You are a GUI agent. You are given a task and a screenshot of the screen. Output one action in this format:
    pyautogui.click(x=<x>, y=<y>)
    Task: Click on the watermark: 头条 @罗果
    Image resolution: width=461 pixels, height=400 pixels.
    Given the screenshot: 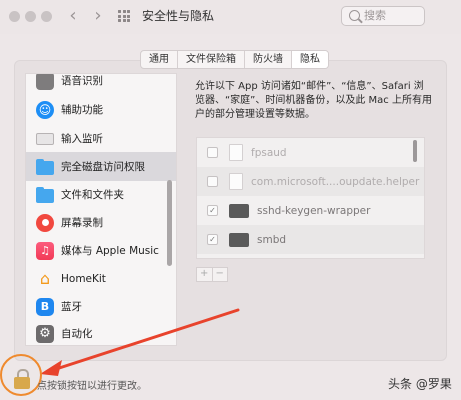 What is the action you would take?
    pyautogui.click(x=420, y=384)
    